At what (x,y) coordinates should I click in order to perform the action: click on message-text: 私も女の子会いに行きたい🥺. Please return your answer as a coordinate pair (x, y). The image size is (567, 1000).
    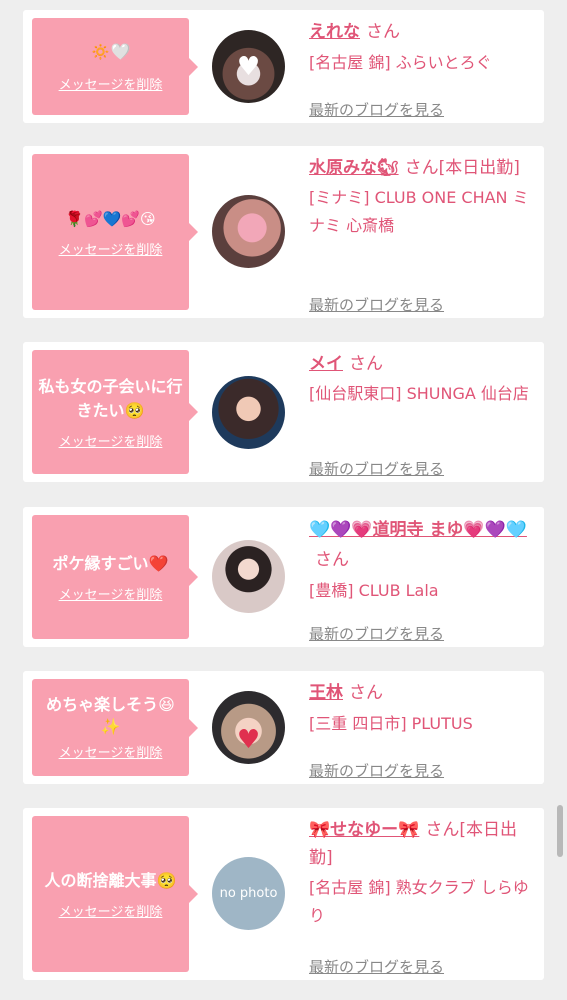
    Looking at the image, I should click on (110, 398).